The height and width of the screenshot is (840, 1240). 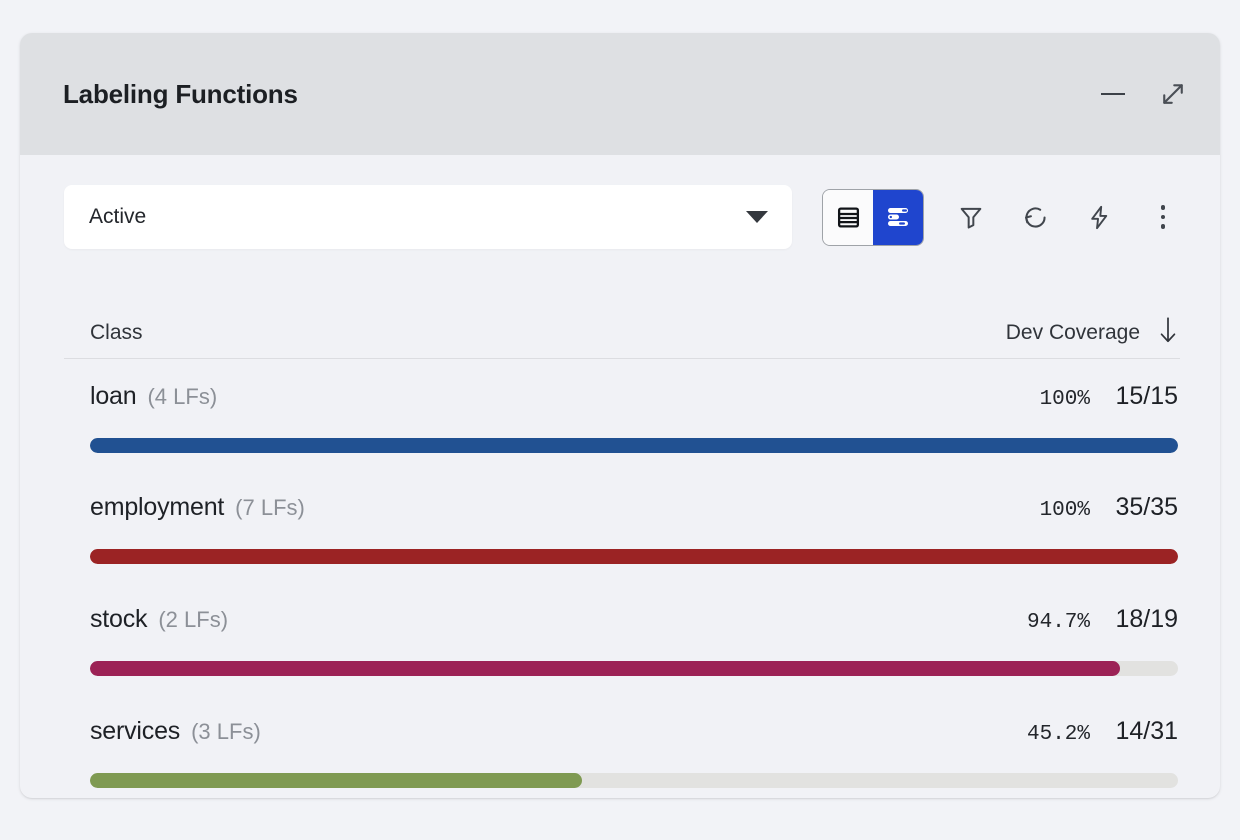 What do you see at coordinates (182, 396) in the screenshot?
I see `lf-count: (4 LFs)` at bounding box center [182, 396].